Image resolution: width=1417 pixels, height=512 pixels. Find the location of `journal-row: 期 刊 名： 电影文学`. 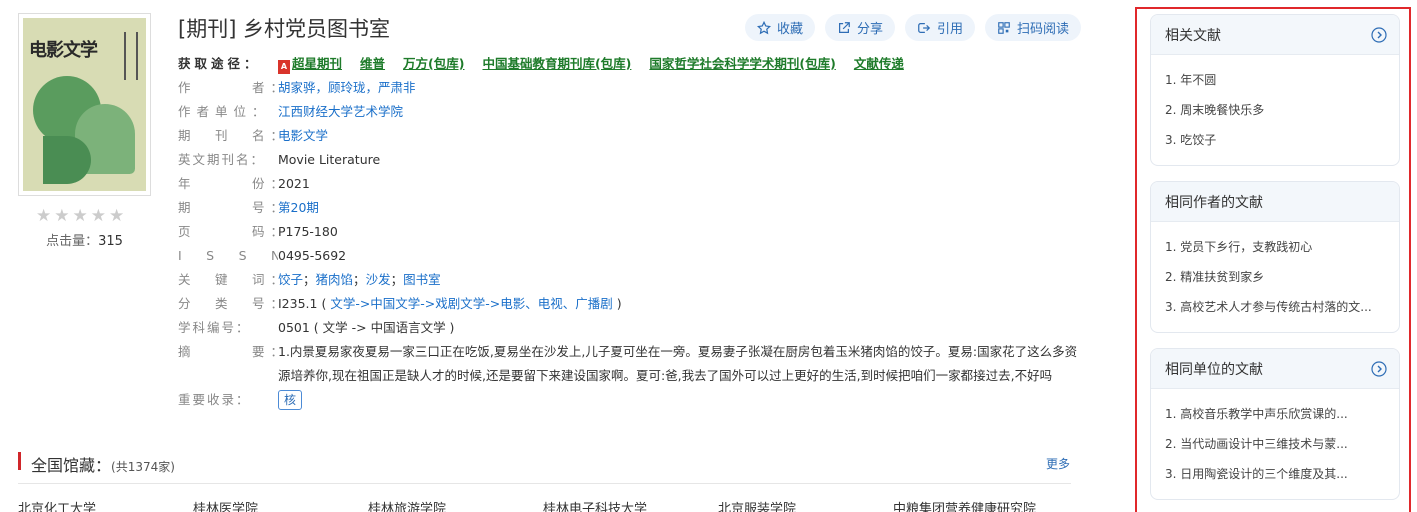

journal-row: 期 刊 名： 电影文学 is located at coordinates (628, 136).